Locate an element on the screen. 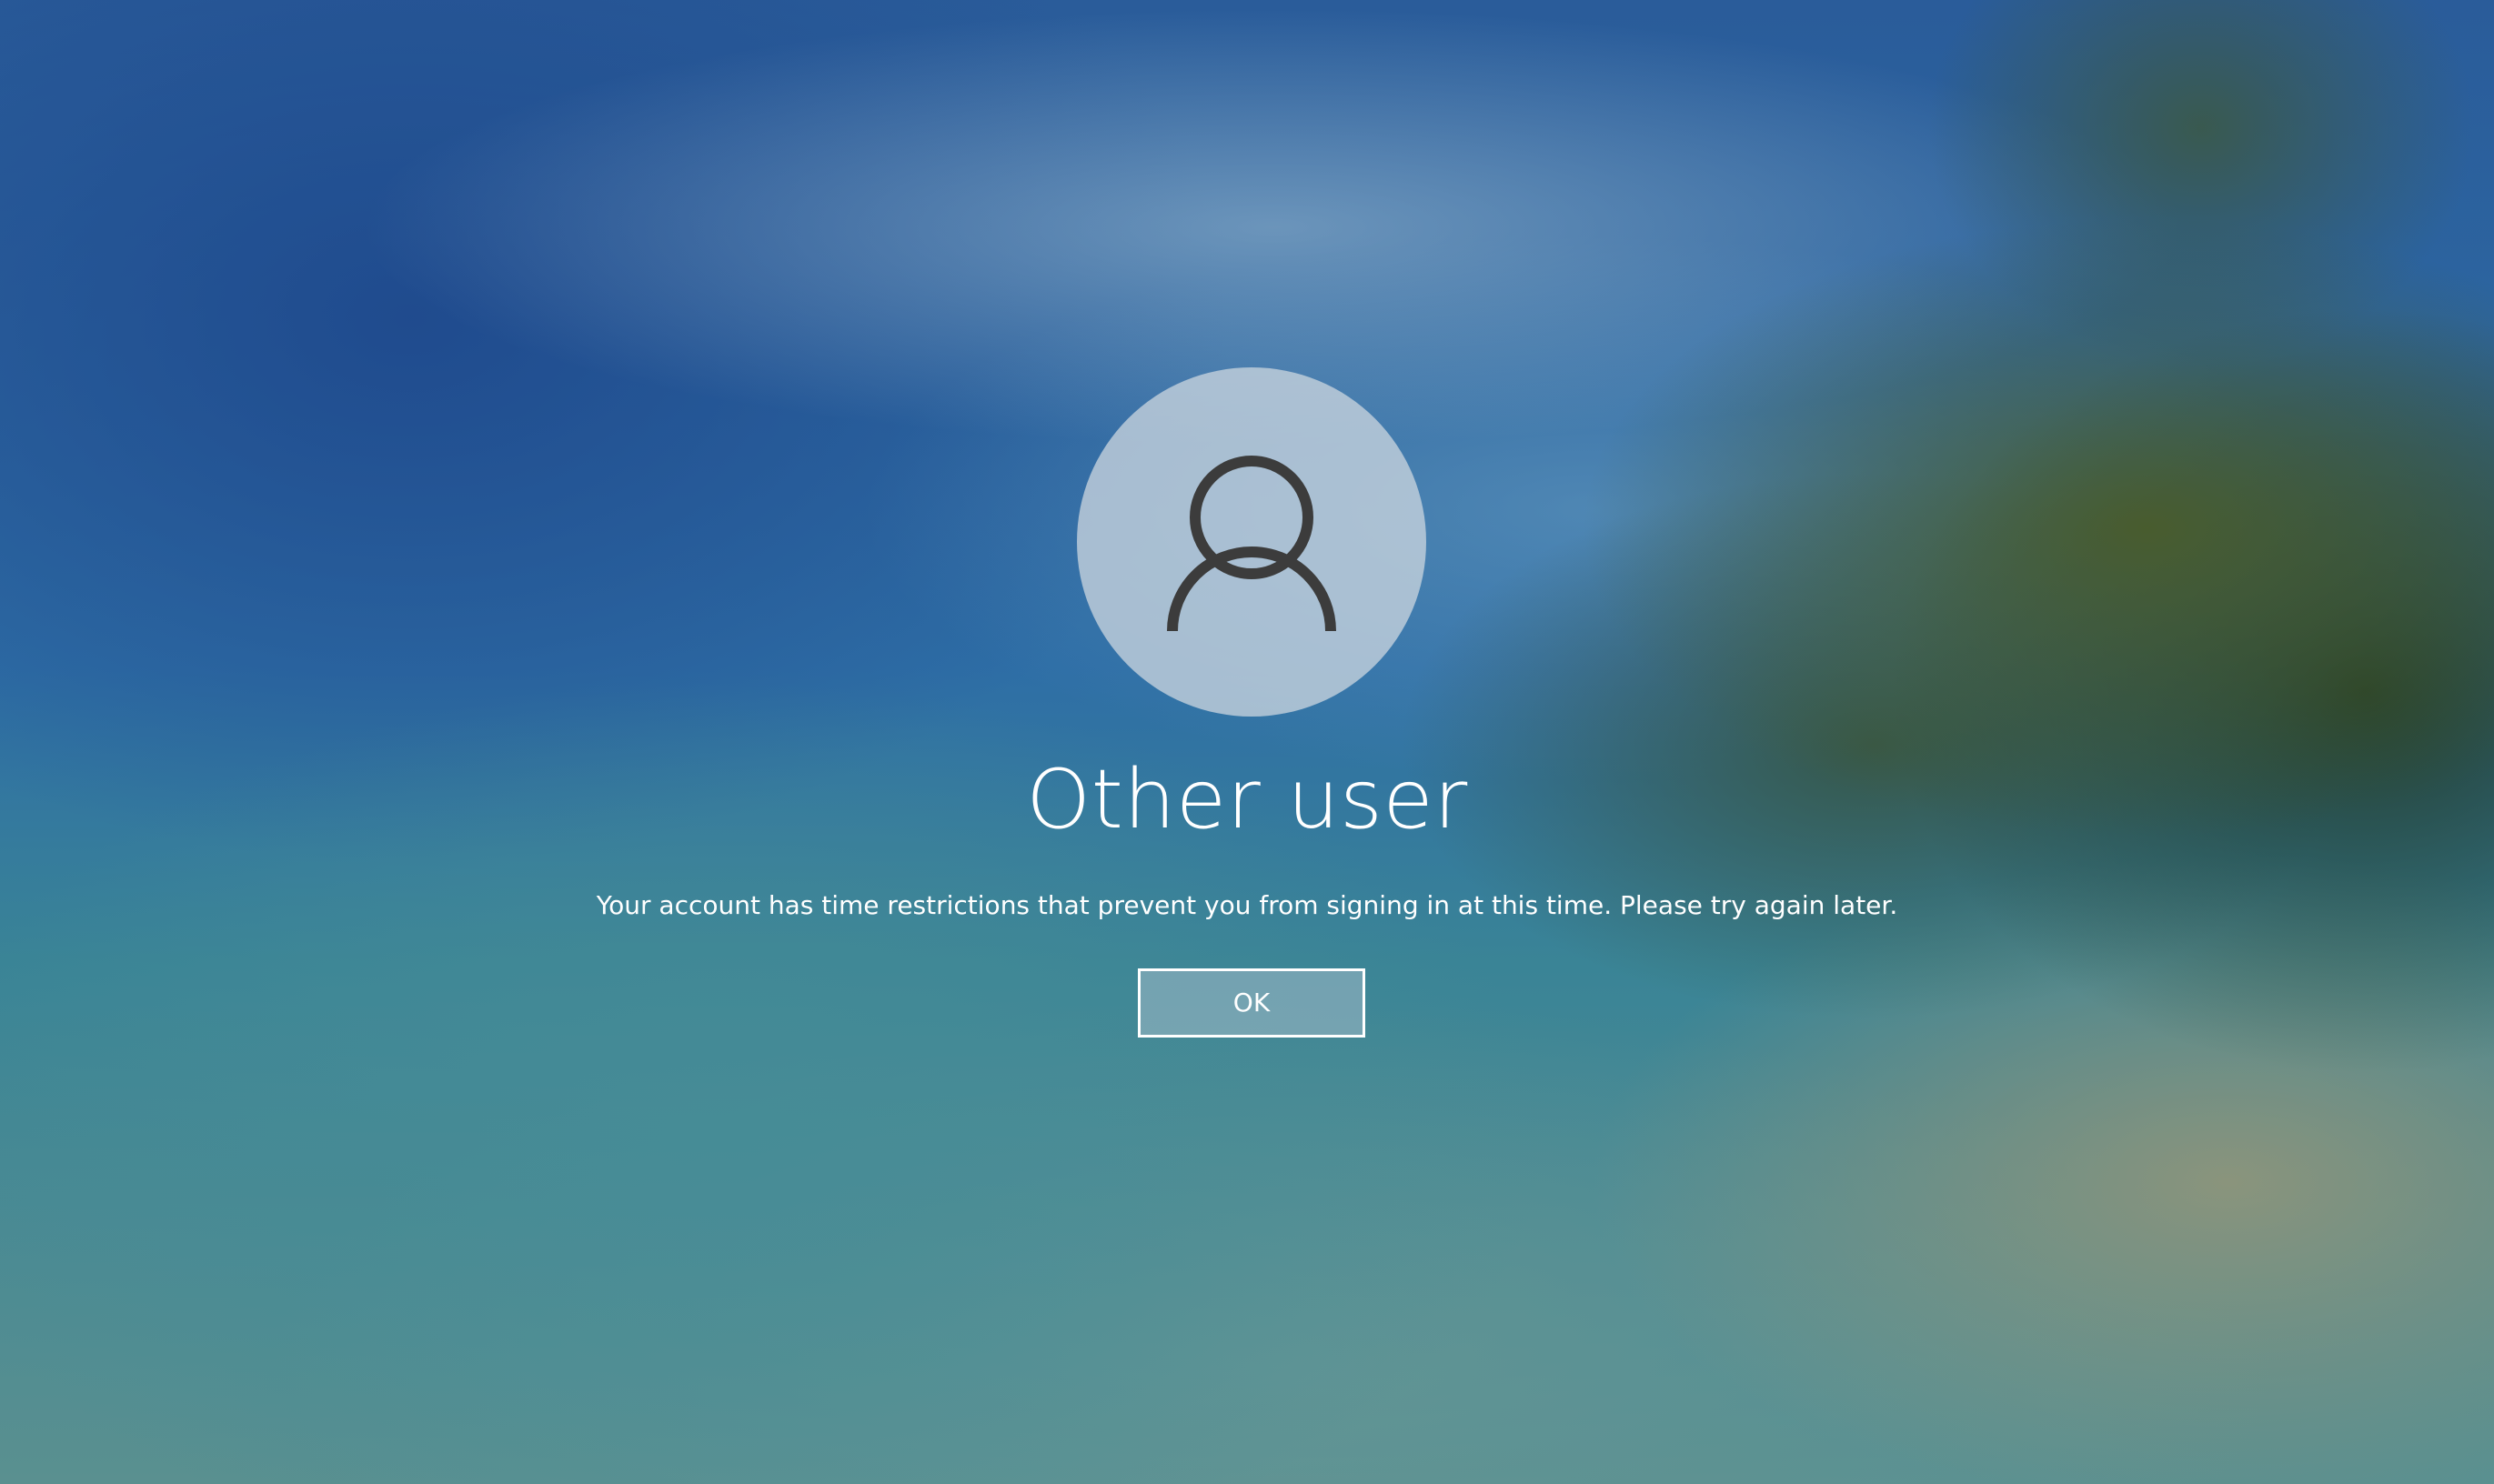 Image resolution: width=2494 pixels, height=1484 pixels. user-avatar-icon is located at coordinates (1251, 544).